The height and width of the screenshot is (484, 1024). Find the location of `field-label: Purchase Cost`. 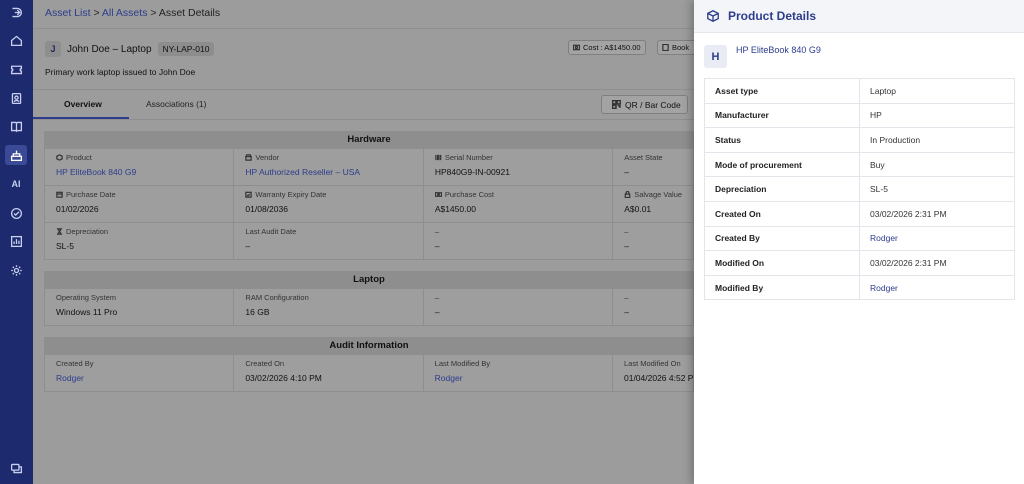

field-label: Purchase Cost is located at coordinates (469, 194).